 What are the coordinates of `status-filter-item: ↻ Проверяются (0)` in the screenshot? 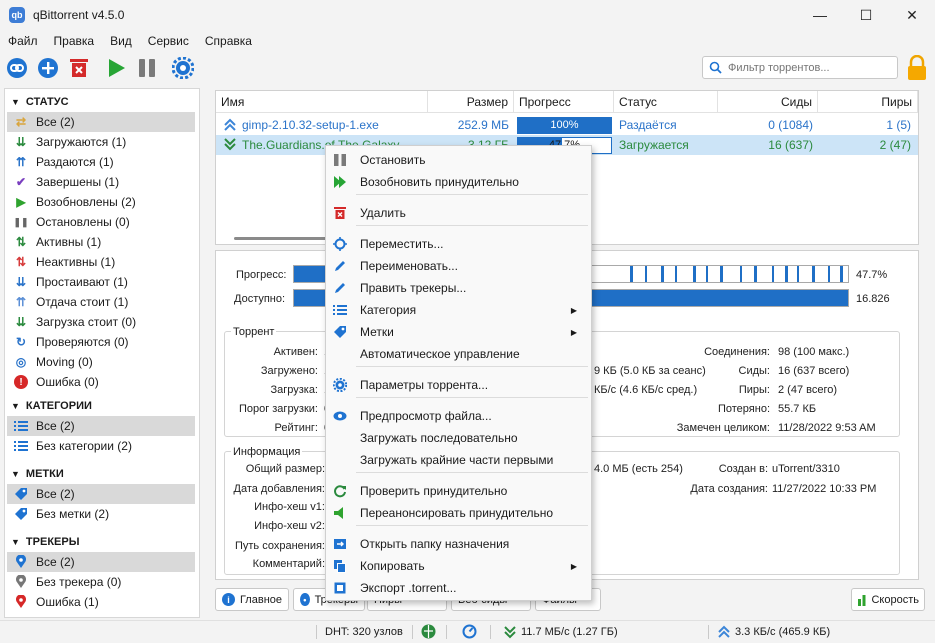 It's located at (101, 342).